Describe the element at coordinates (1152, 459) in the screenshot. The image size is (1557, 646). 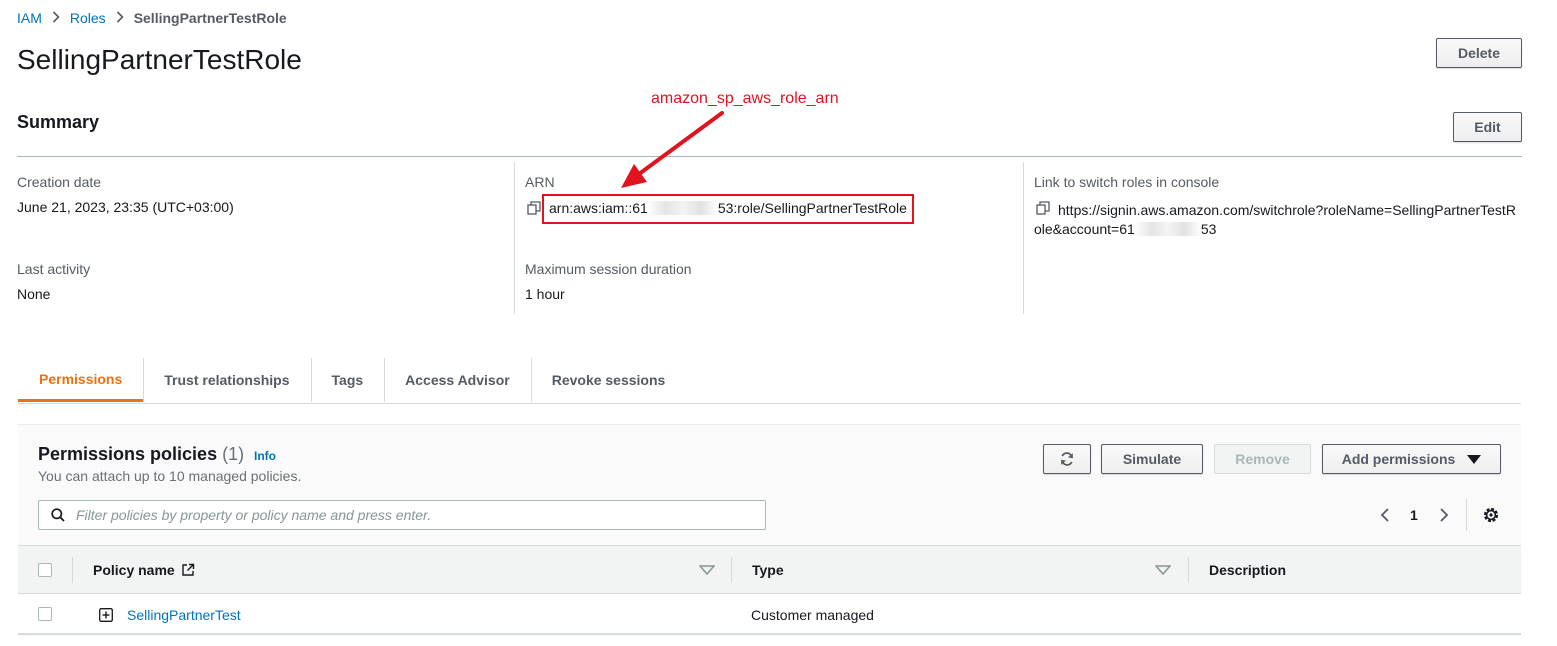
I see `simulate-button: Simulate` at that location.